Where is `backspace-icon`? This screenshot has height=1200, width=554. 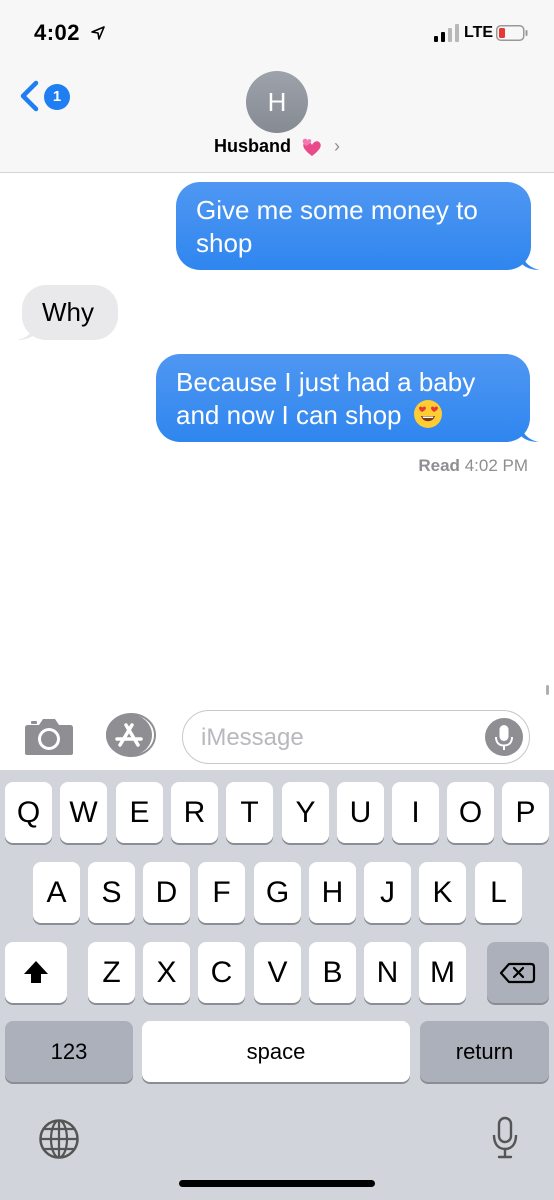 backspace-icon is located at coordinates (517, 973).